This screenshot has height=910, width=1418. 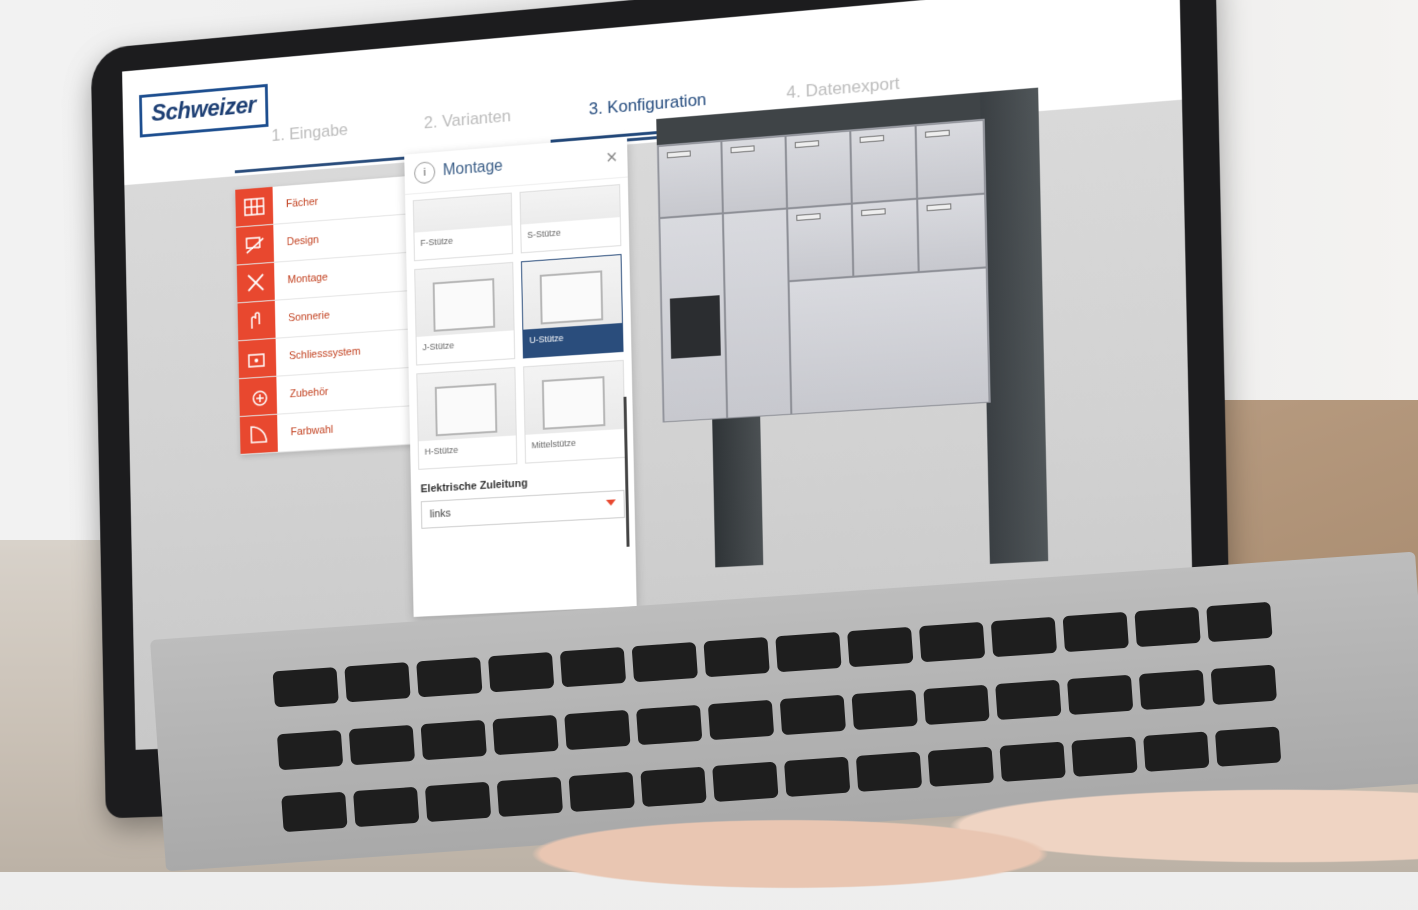 What do you see at coordinates (257, 358) in the screenshot?
I see `lock-card-icon` at bounding box center [257, 358].